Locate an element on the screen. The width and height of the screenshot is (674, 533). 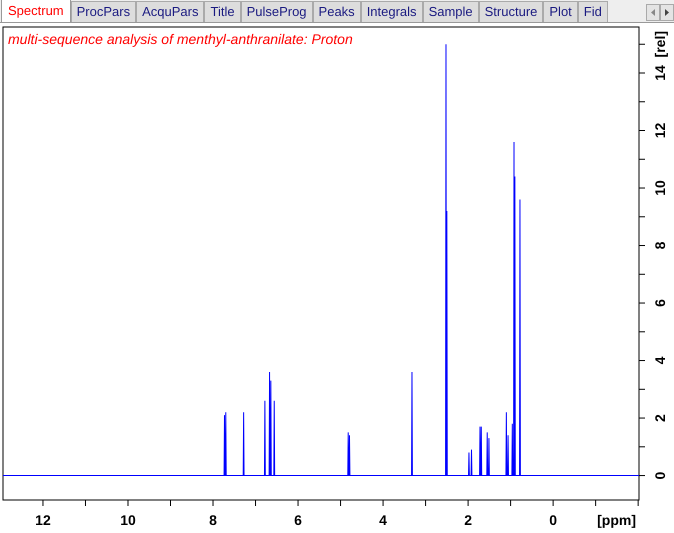
tab: Fid is located at coordinates (593, 11).